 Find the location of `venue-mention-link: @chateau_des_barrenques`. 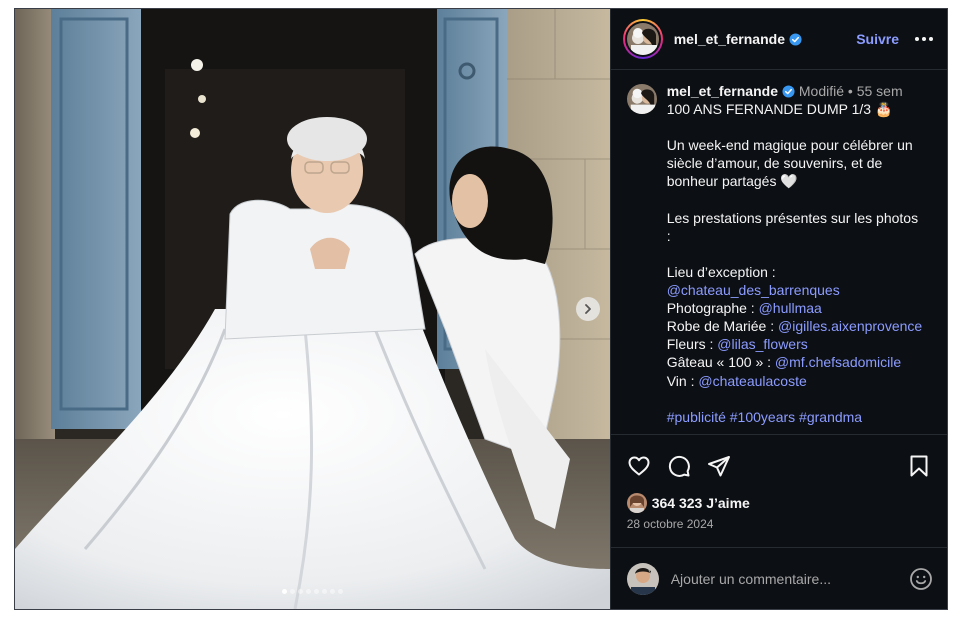

venue-mention-link: @chateau_des_barrenques is located at coordinates (753, 290).